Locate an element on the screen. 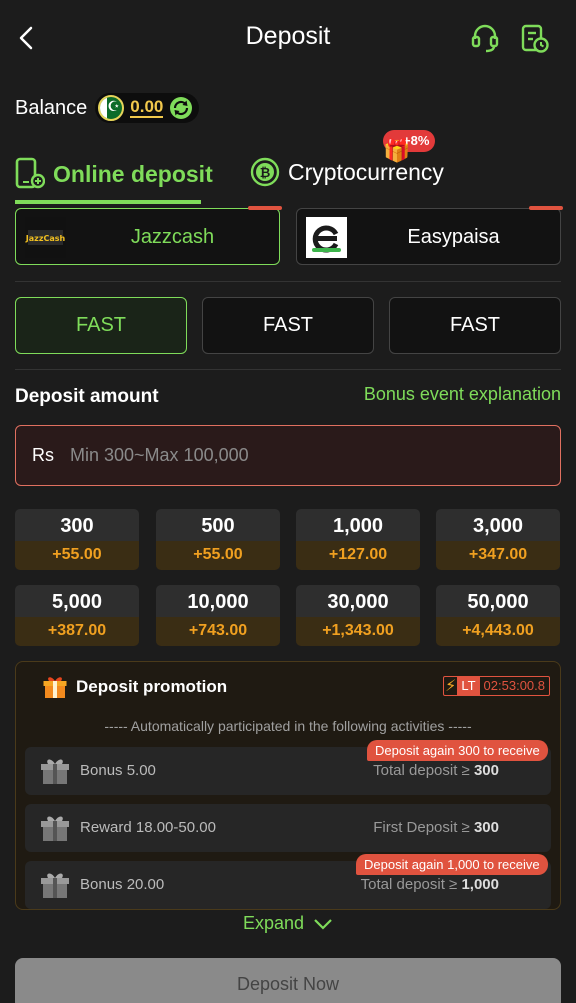 The height and width of the screenshot is (1003, 576). bonus-event-explanation-link: Bonus event explanation is located at coordinates (462, 394).